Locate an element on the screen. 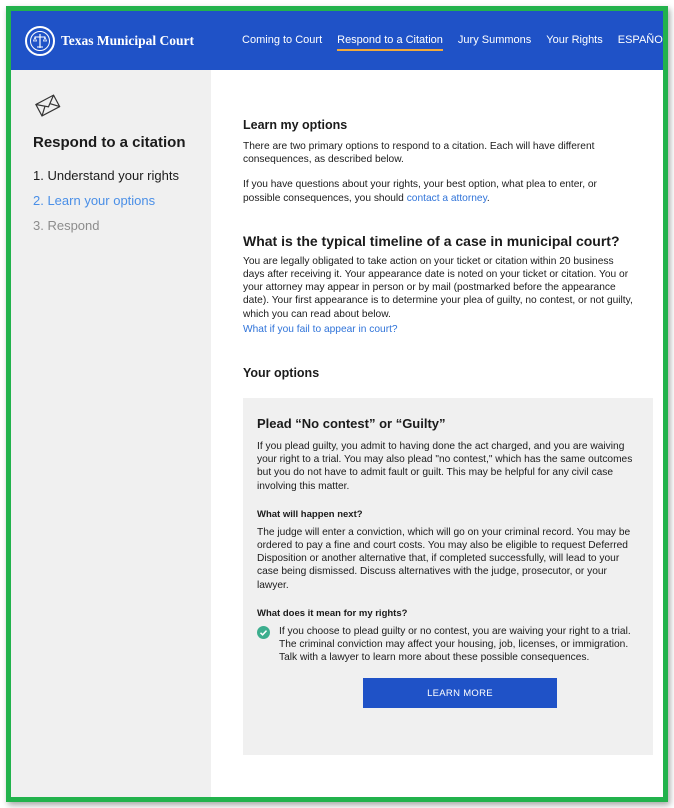 This screenshot has height=808, width=674. check-circle-icon is located at coordinates (263, 632).